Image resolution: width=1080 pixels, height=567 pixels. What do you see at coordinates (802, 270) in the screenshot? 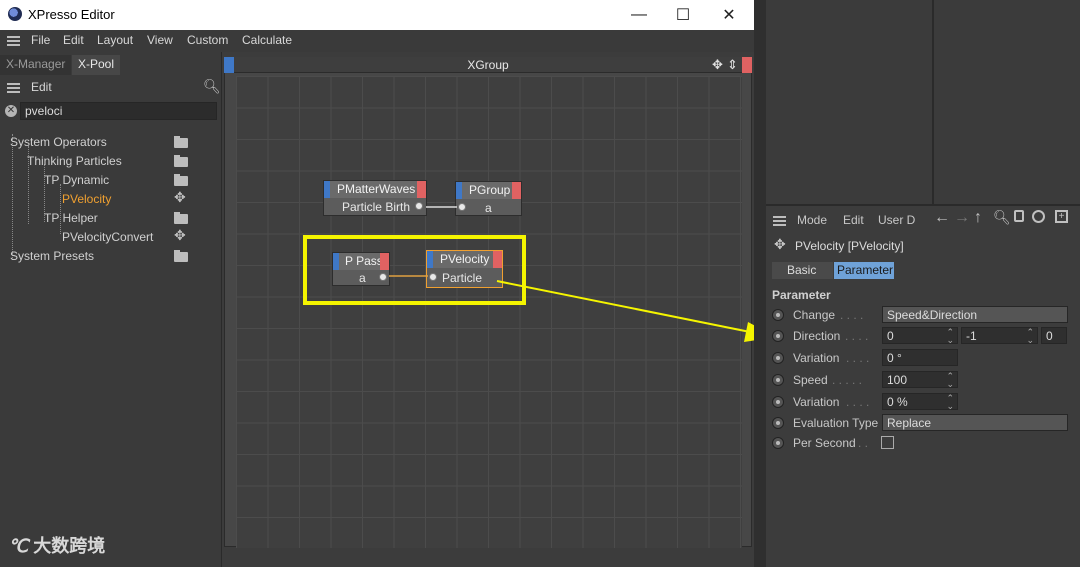
I see `tab-basic: Basic` at bounding box center [802, 270].